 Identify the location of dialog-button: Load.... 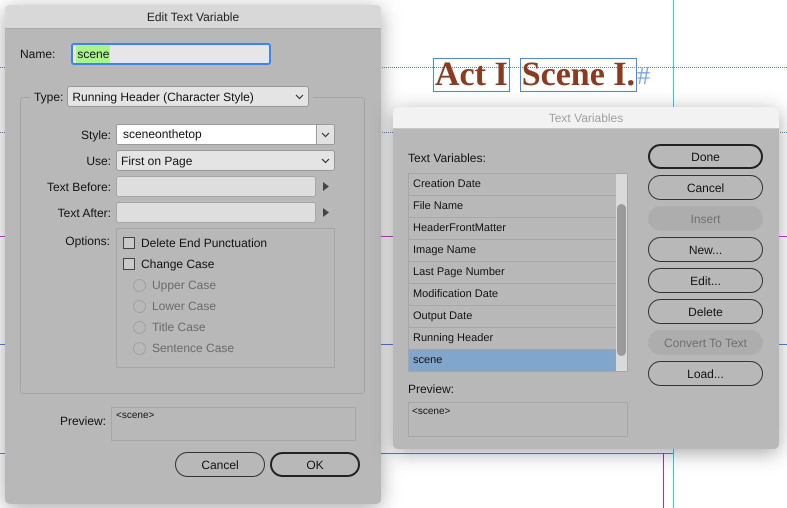
(705, 373).